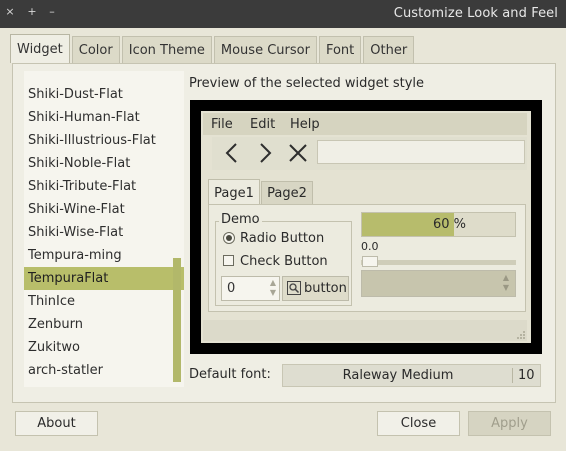 The height and width of the screenshot is (451, 566). I want to click on title-bar: × + – Customize Look and Feel, so click(283, 14).